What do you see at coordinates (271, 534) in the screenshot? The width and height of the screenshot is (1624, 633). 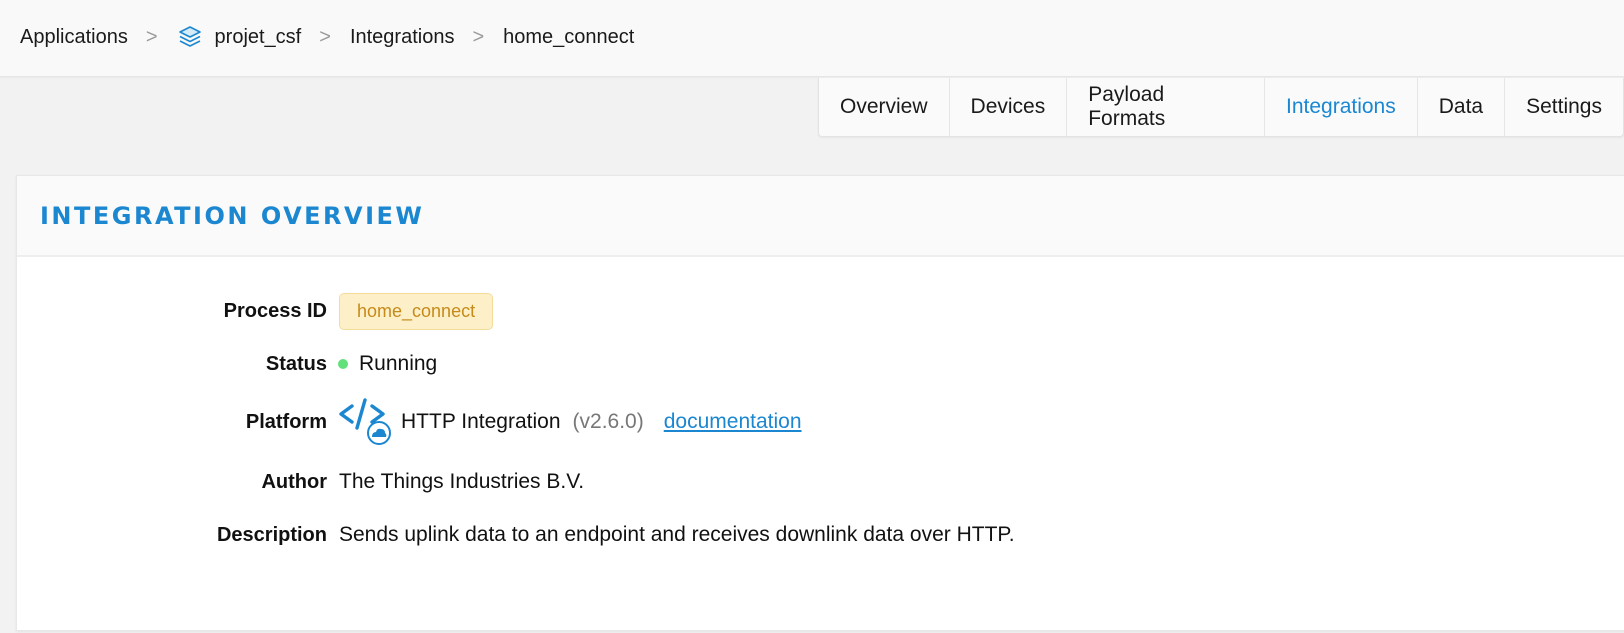 I see `description-label: Description` at bounding box center [271, 534].